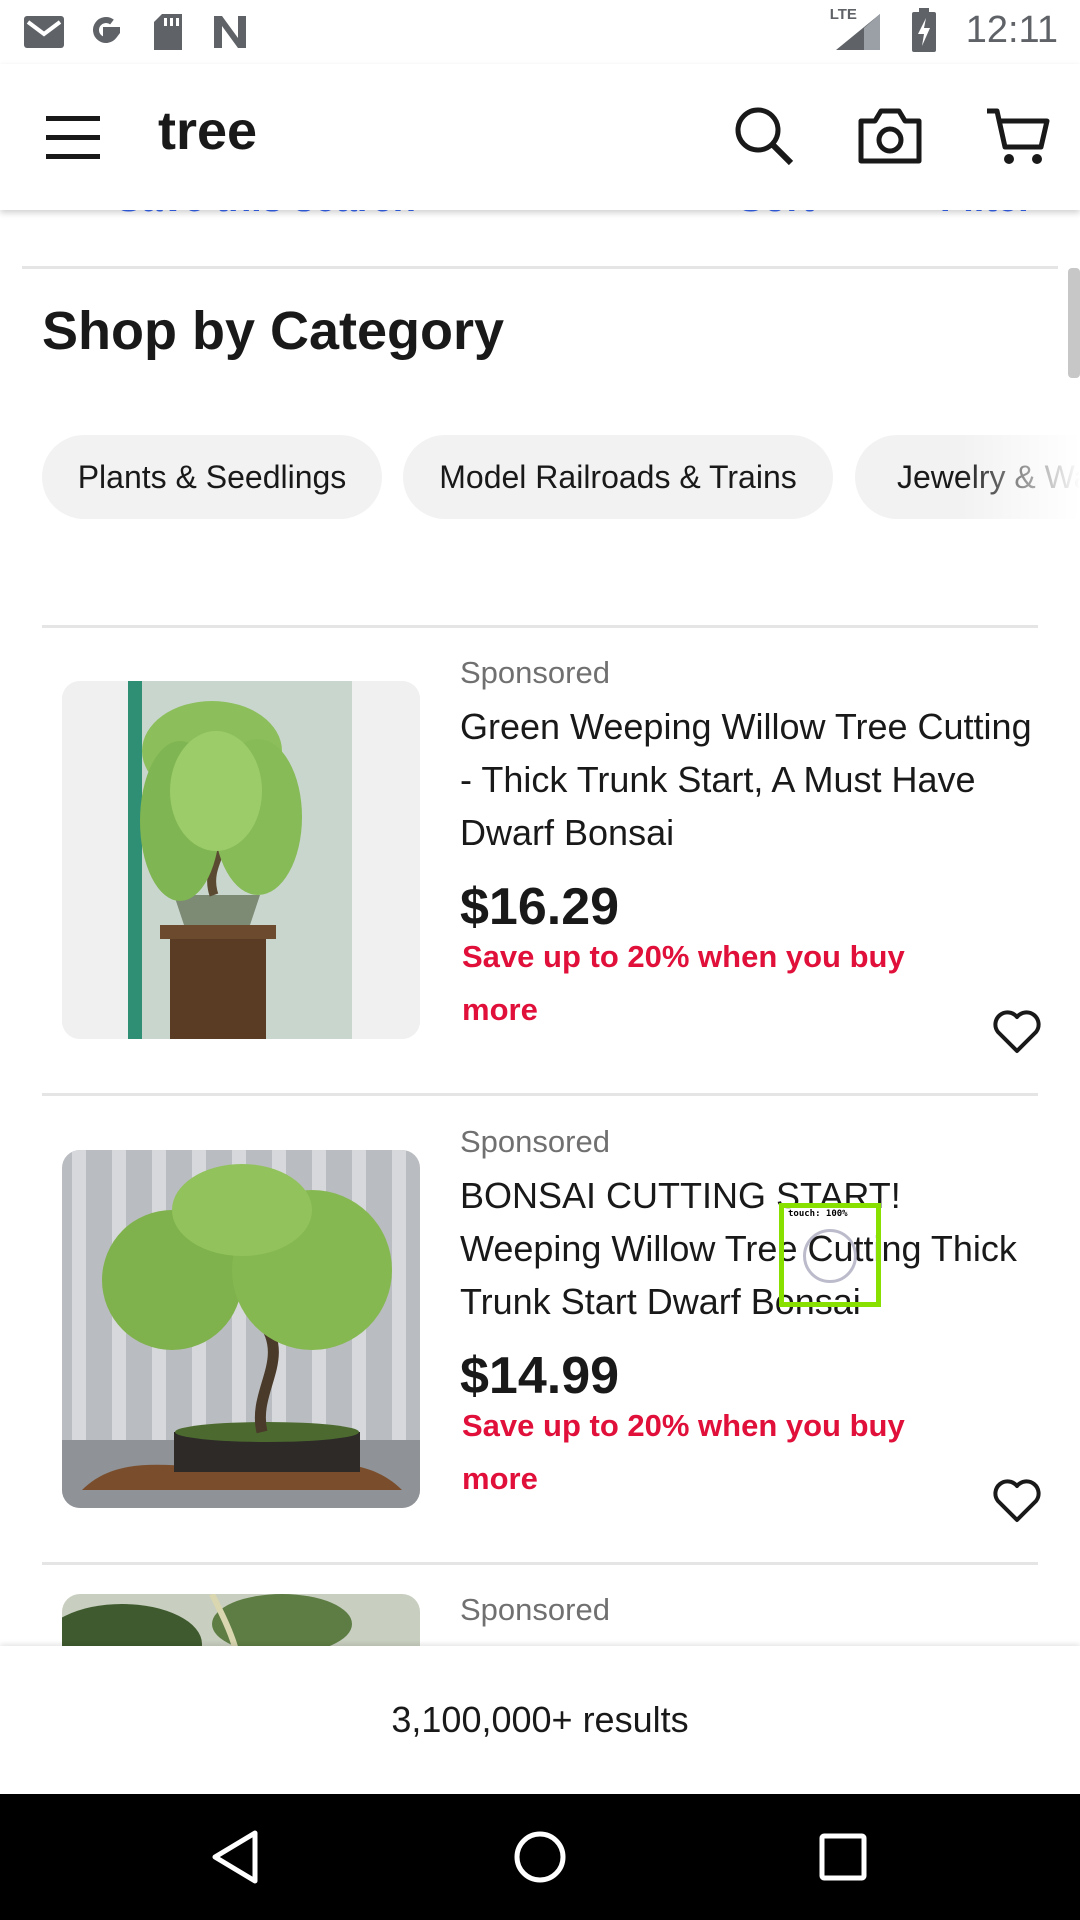 This screenshot has height=1920, width=1080. What do you see at coordinates (843, 14) in the screenshot?
I see `network-label: LTE` at bounding box center [843, 14].